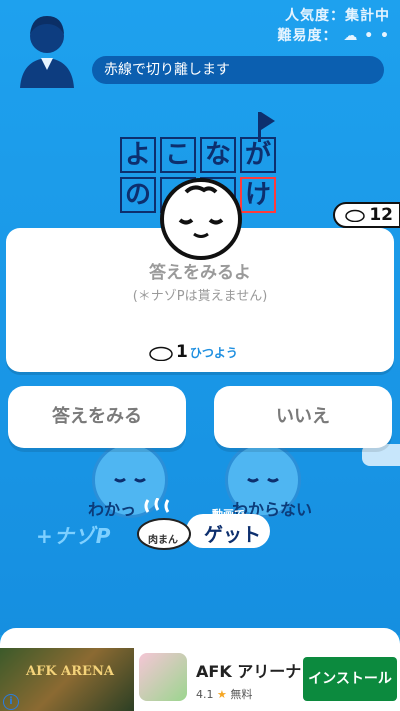 The height and width of the screenshot is (711, 400). What do you see at coordinates (381, 215) in the screenshot?
I see `coin-count: 12` at bounding box center [381, 215].